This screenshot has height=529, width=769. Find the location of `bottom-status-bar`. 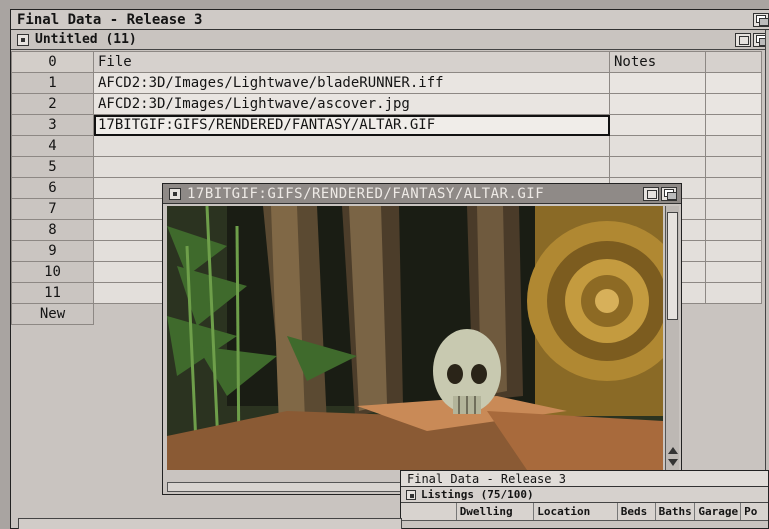

bottom-status-bar is located at coordinates (210, 523).